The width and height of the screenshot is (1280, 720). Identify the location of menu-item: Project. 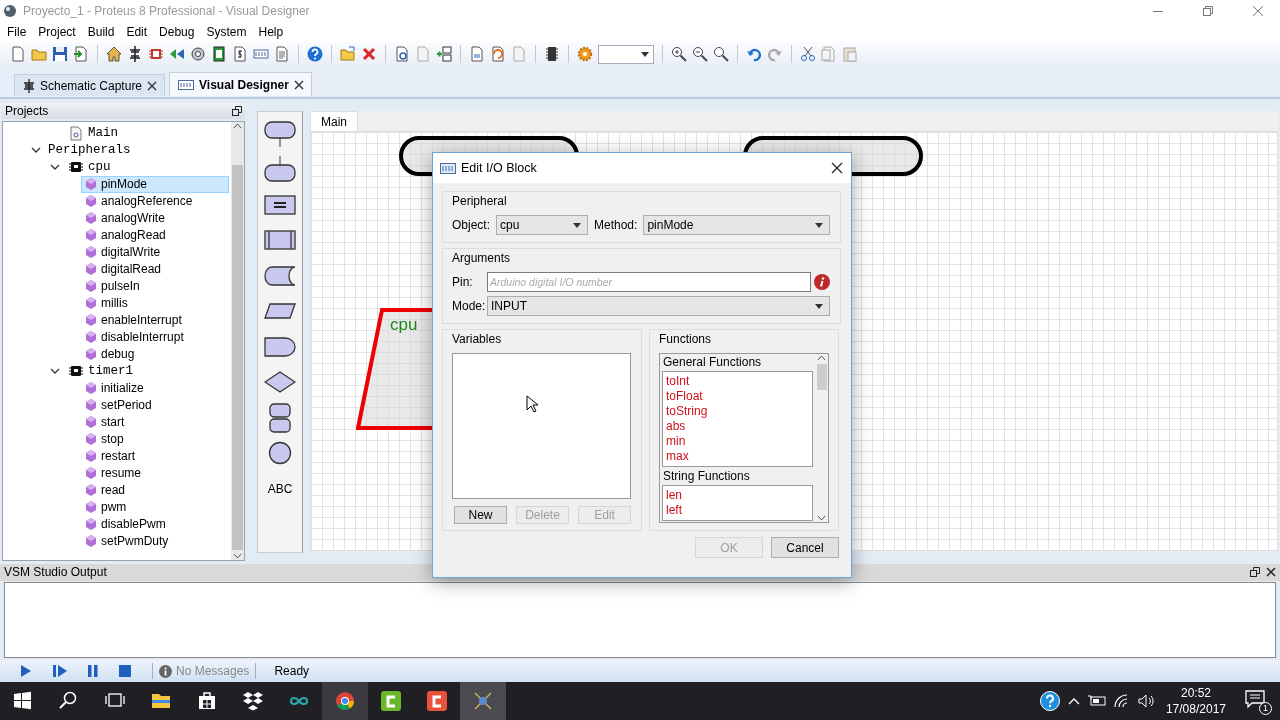
(57, 32).